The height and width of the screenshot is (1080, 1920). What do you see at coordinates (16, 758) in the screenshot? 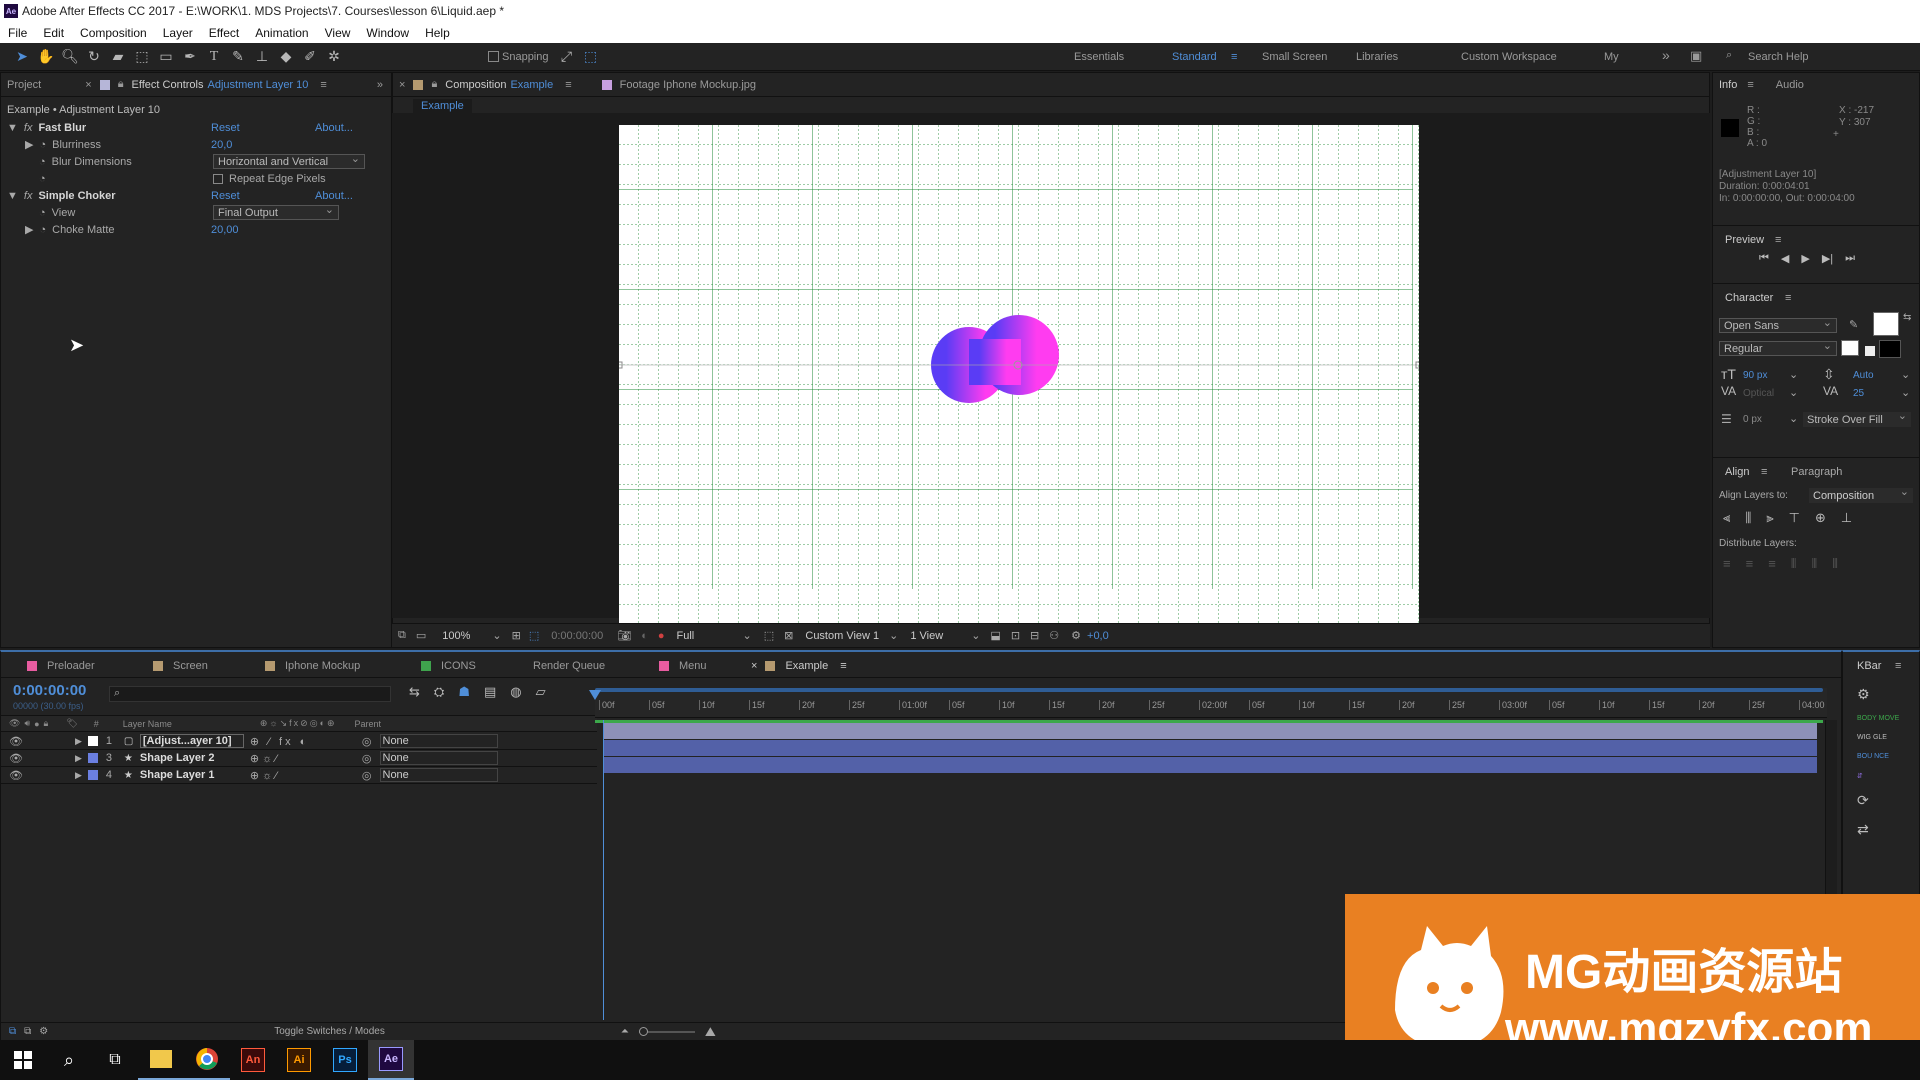
I see `visibility-eye-icon: 👁︎` at bounding box center [16, 758].